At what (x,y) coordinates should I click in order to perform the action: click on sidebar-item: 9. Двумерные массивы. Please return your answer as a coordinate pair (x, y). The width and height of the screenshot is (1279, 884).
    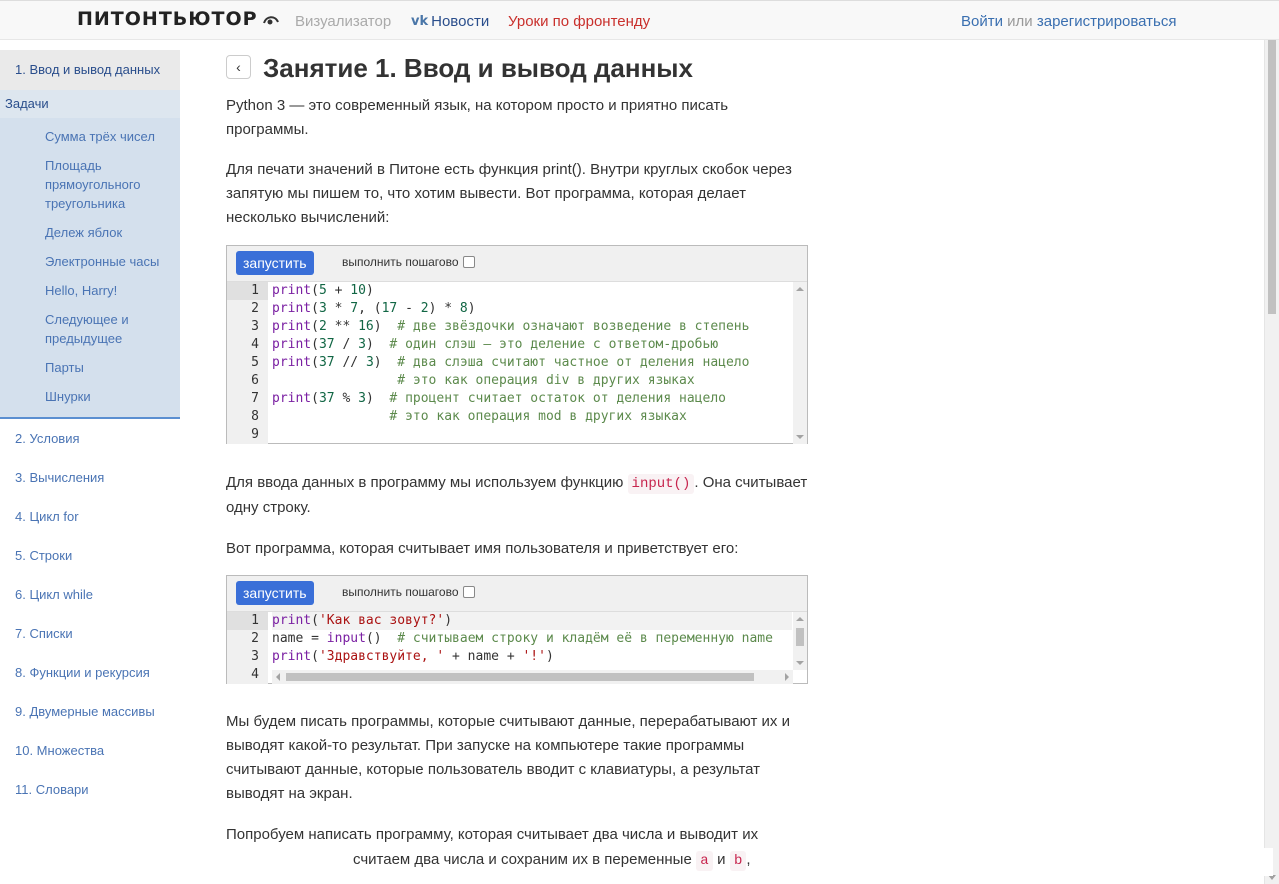
    Looking at the image, I should click on (90, 711).